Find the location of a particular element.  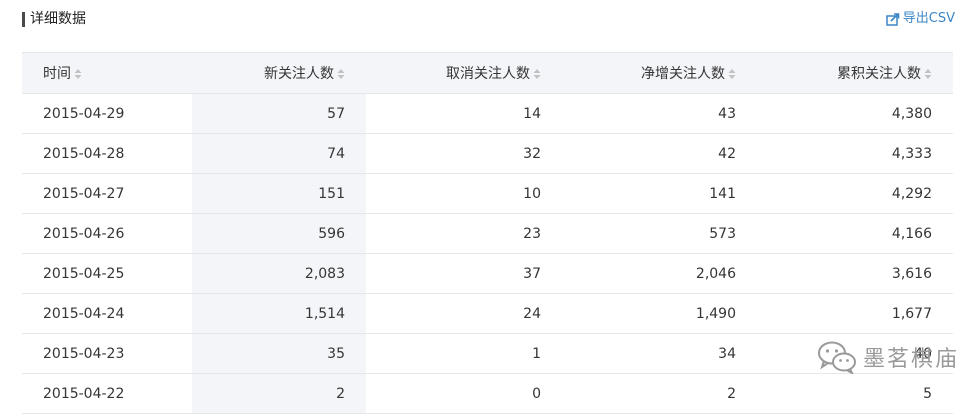

unfollows-cell: 37 is located at coordinates (464, 273).